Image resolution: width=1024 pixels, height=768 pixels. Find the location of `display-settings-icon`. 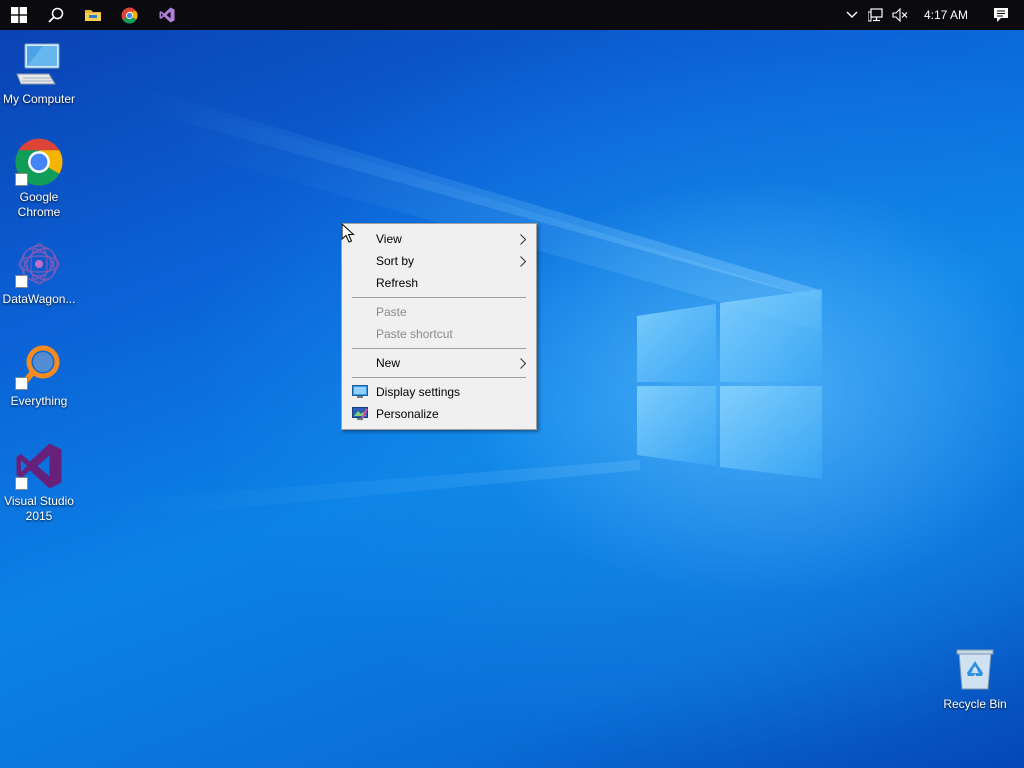

display-settings-icon is located at coordinates (360, 391).